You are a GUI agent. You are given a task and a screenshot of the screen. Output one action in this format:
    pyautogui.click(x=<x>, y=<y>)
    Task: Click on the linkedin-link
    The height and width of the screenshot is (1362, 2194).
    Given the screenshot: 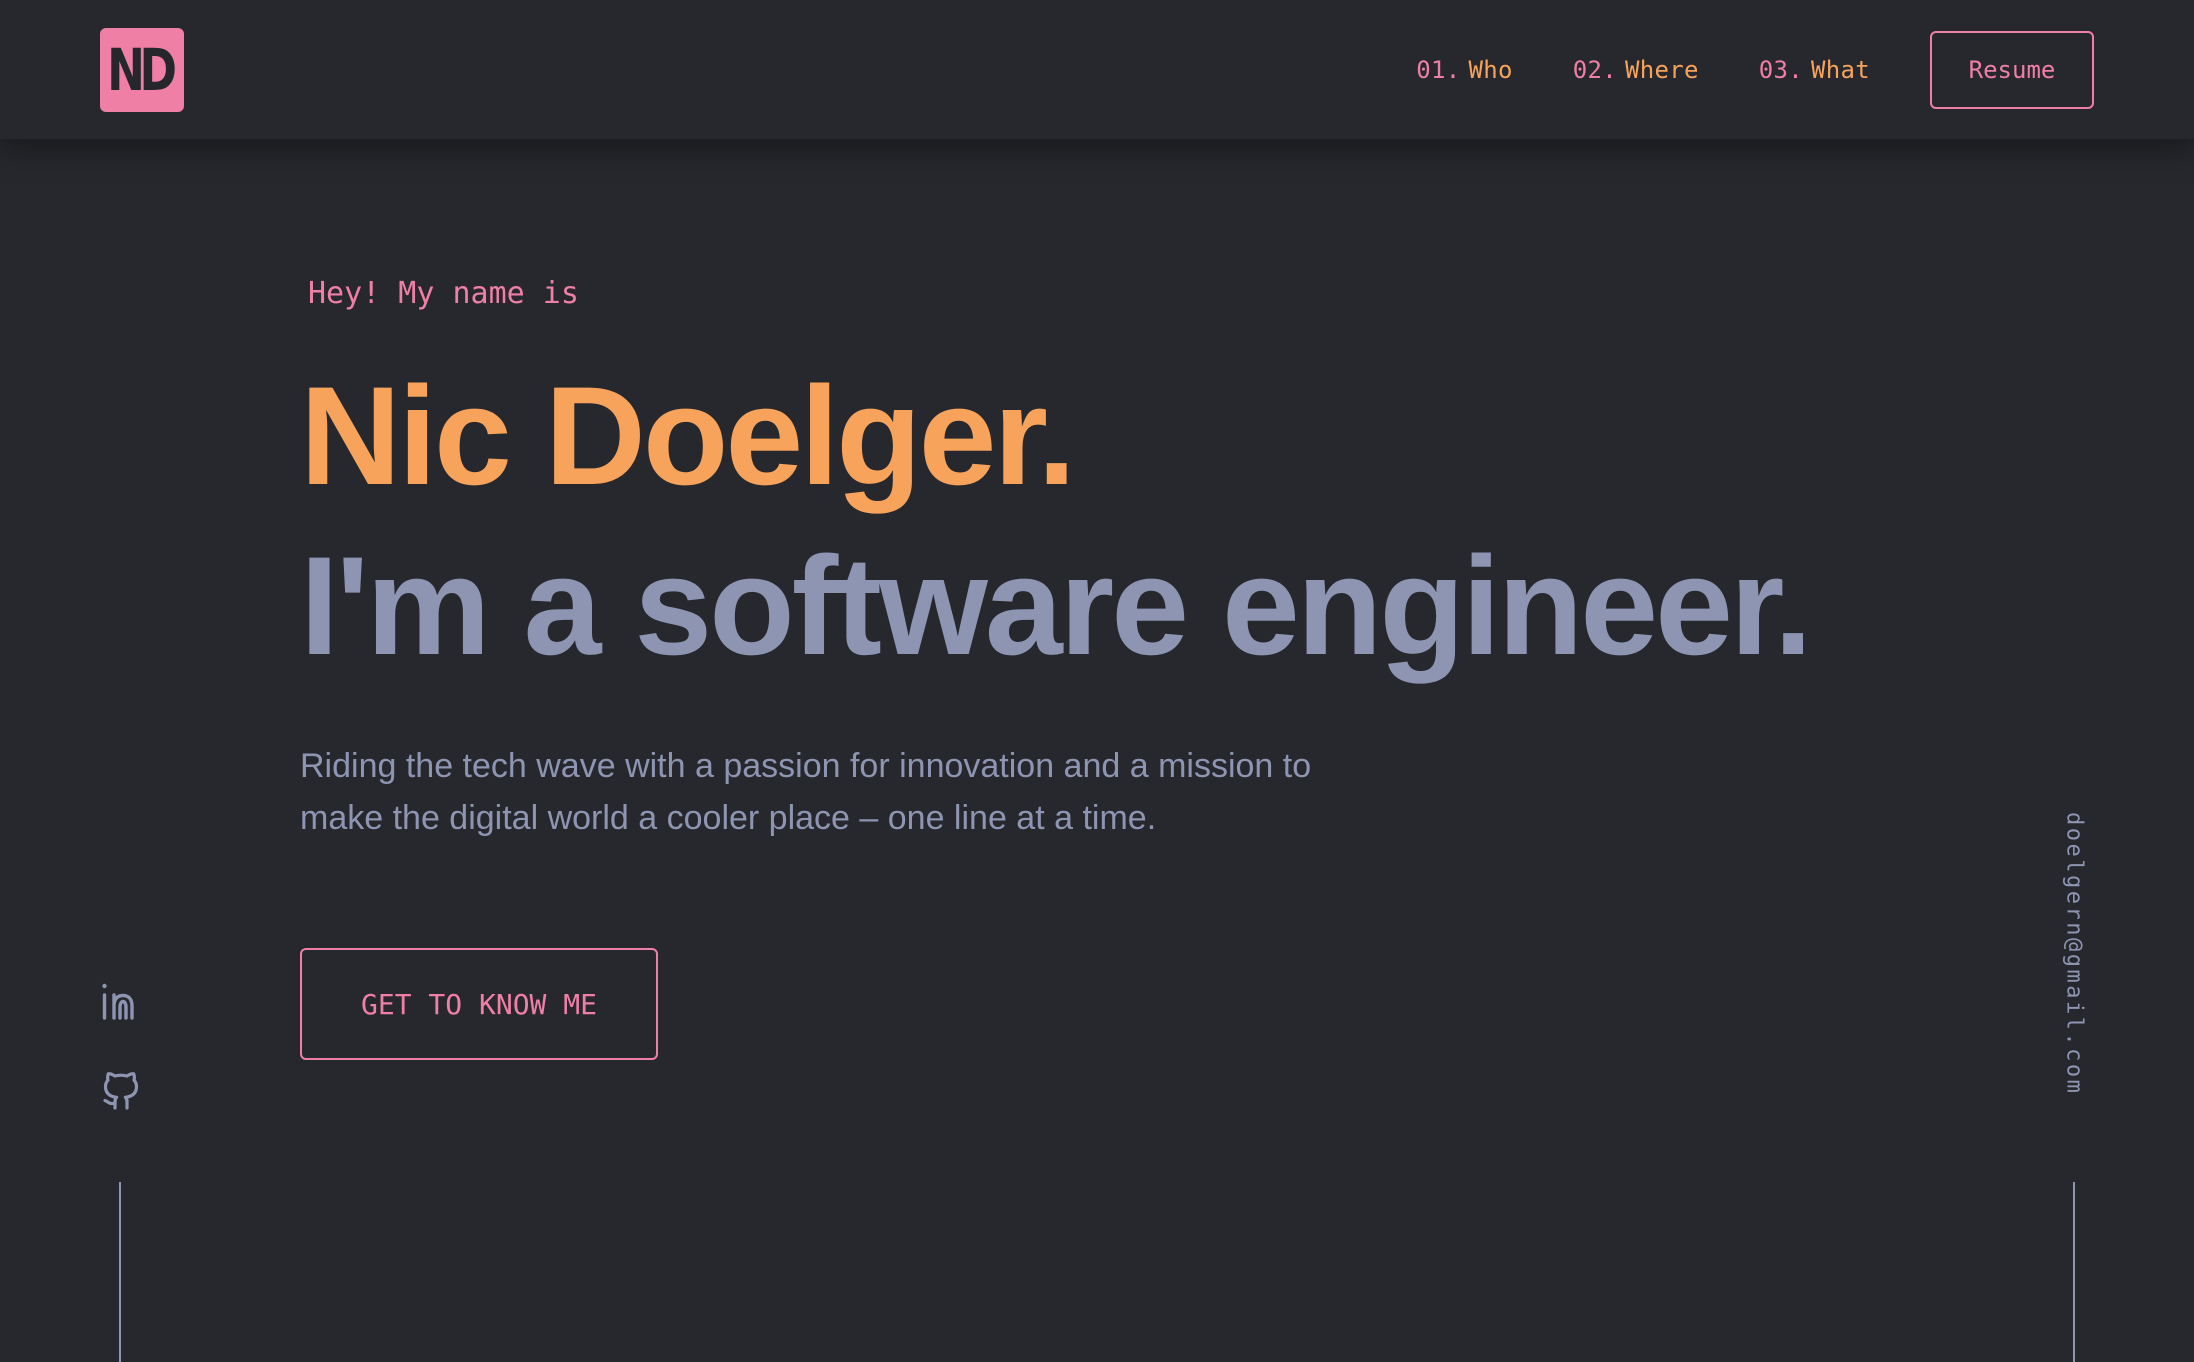 What is the action you would take?
    pyautogui.click(x=121, y=1002)
    